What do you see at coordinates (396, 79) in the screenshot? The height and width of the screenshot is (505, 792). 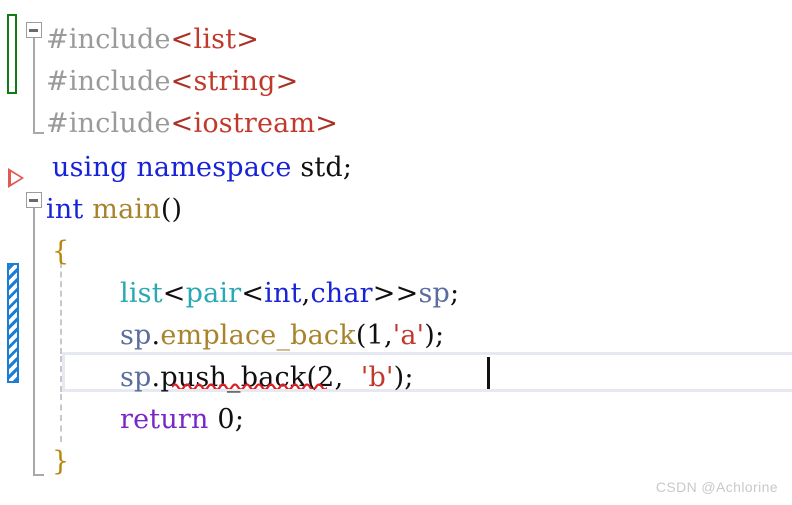 I see `code-line: #include<string>` at bounding box center [396, 79].